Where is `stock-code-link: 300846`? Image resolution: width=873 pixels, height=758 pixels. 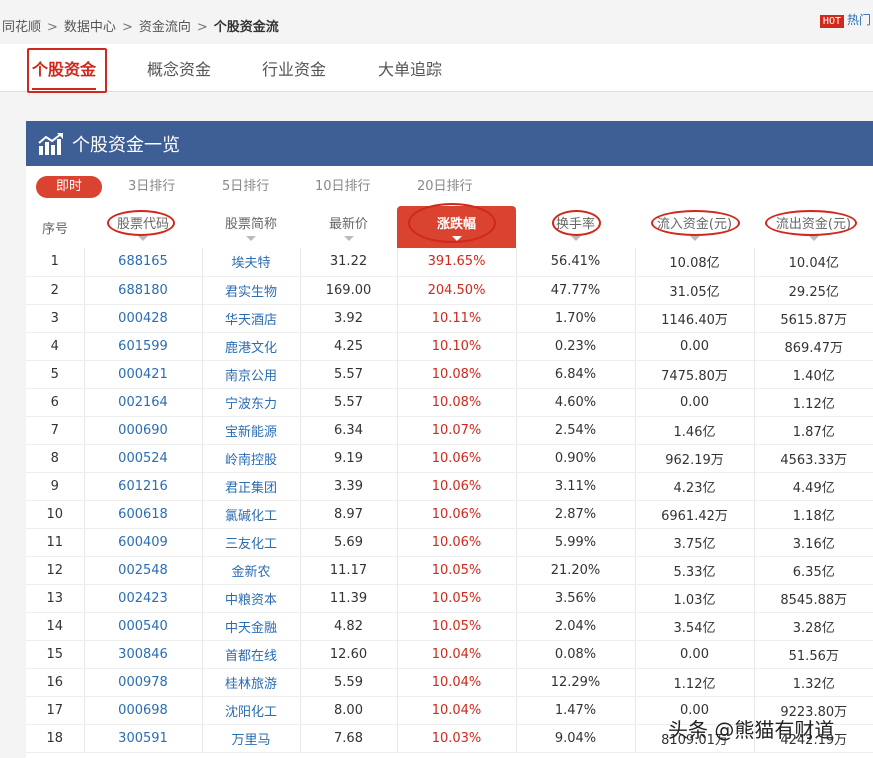
stock-code-link: 300846 is located at coordinates (143, 654).